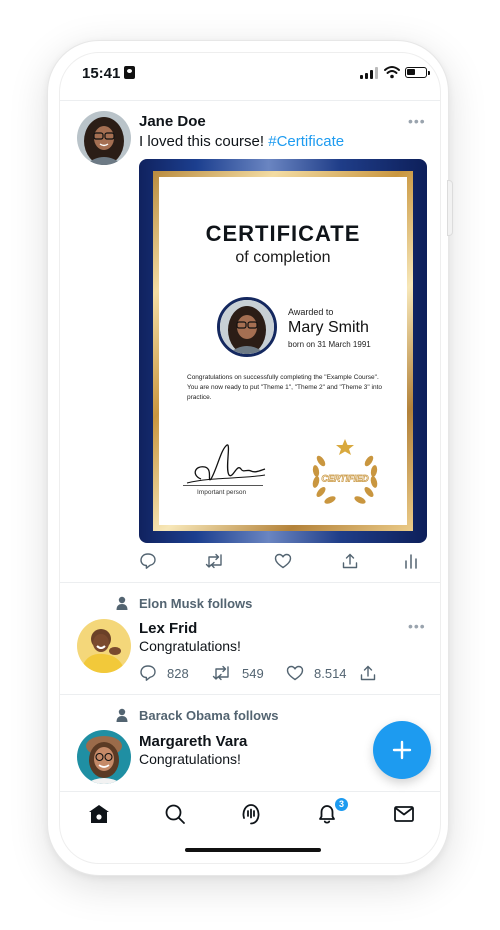 Image resolution: width=500 pixels, height=930 pixels. I want to click on certificate-awarded-label: Awarded to, so click(311, 312).